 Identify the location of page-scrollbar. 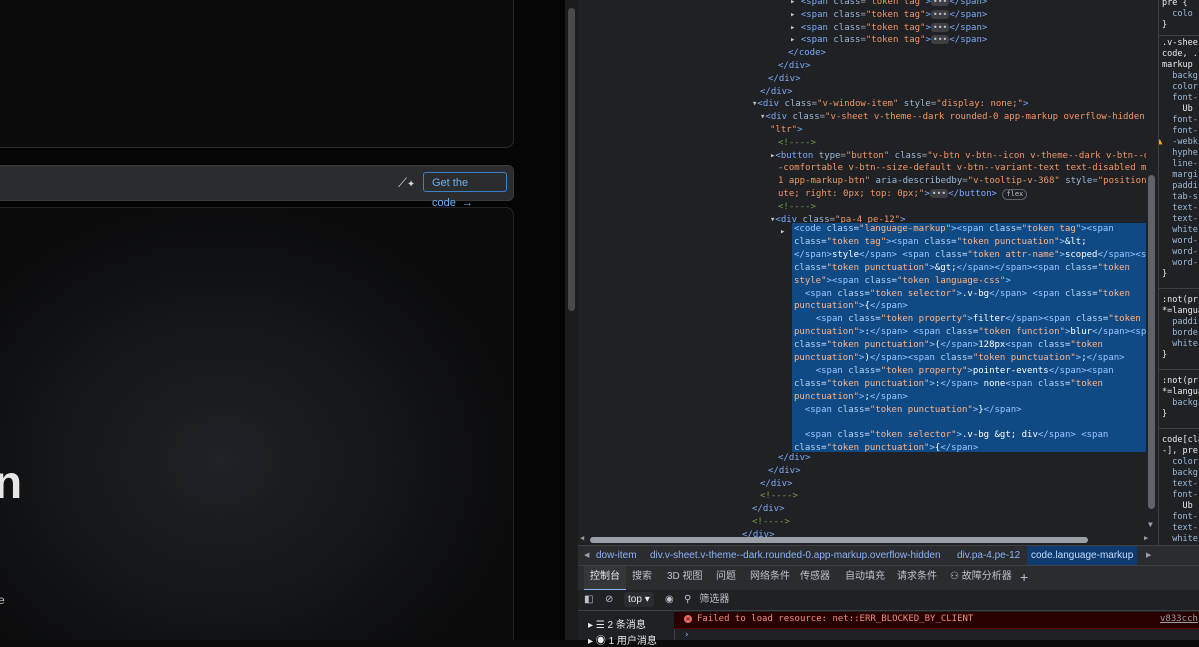
(571, 320).